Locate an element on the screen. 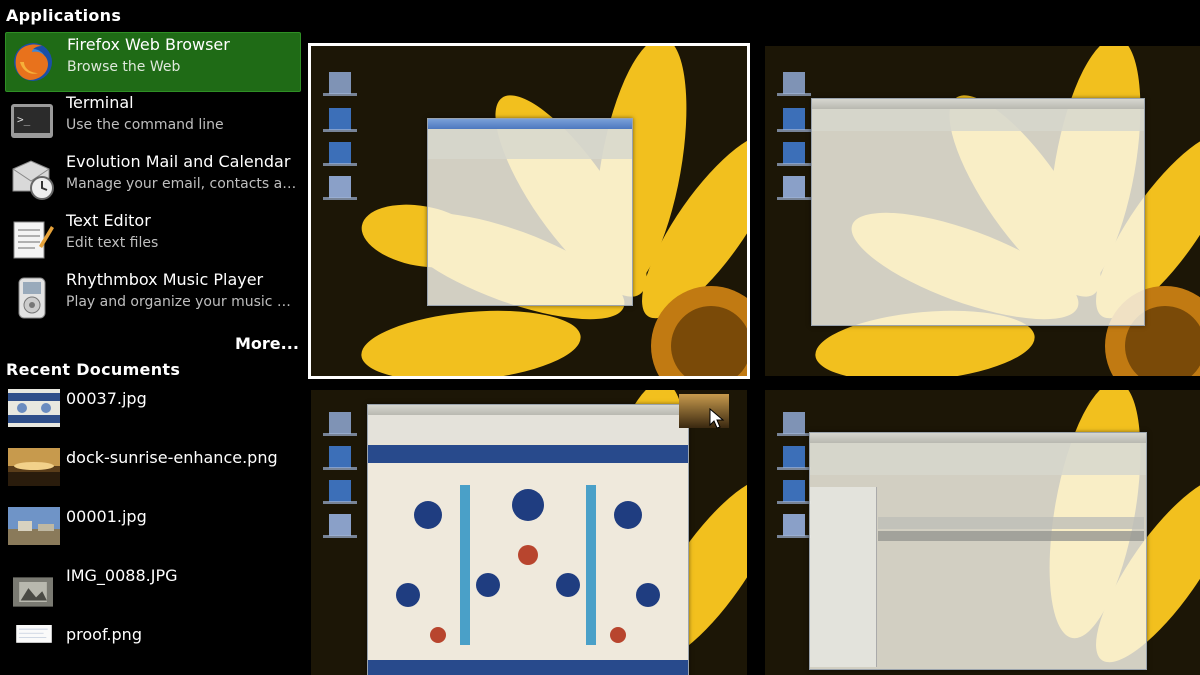 The width and height of the screenshot is (1200, 675). doc-name: IMG_0088.JPG is located at coordinates (122, 575).